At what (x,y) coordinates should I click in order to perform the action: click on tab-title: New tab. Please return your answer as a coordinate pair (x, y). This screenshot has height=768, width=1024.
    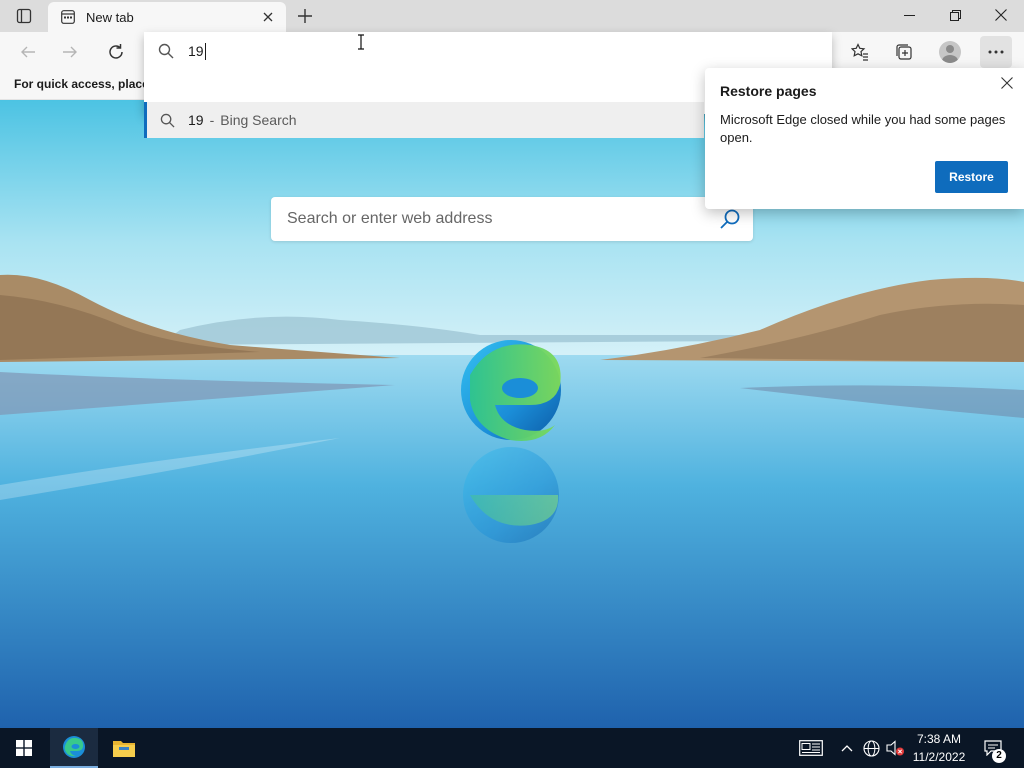
    Looking at the image, I should click on (110, 17).